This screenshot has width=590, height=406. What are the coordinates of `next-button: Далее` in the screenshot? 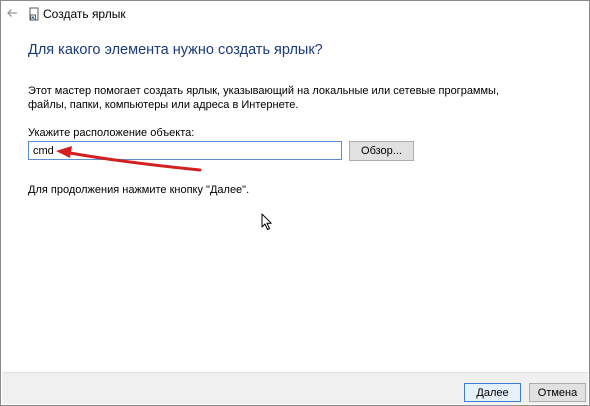 It's located at (492, 392).